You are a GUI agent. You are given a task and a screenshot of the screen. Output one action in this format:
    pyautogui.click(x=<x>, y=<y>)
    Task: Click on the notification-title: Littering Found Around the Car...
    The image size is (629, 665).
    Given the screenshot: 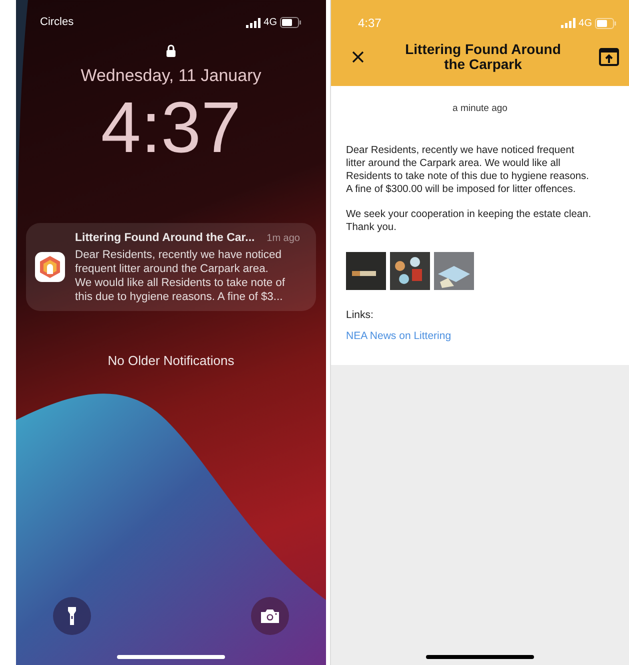 What is the action you would take?
    pyautogui.click(x=165, y=238)
    